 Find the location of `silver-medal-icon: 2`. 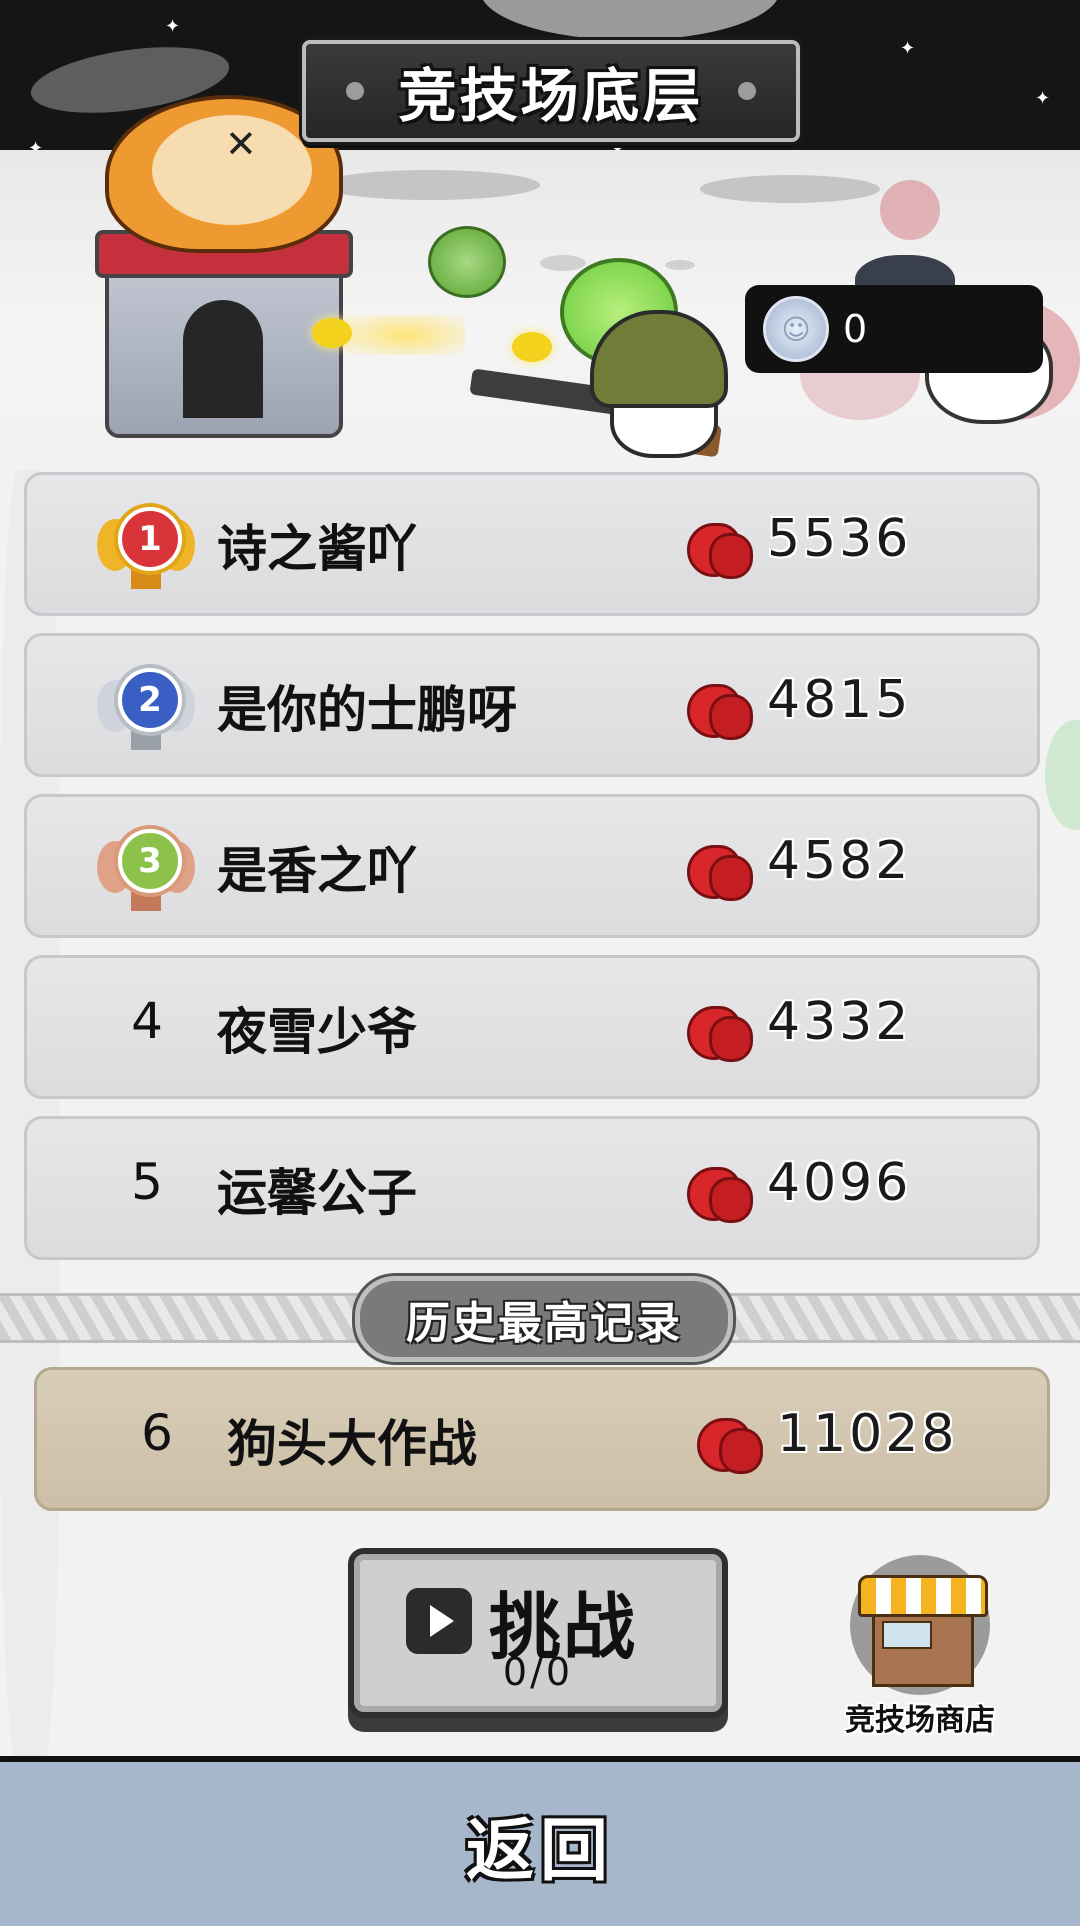

silver-medal-icon: 2 is located at coordinates (146, 703).